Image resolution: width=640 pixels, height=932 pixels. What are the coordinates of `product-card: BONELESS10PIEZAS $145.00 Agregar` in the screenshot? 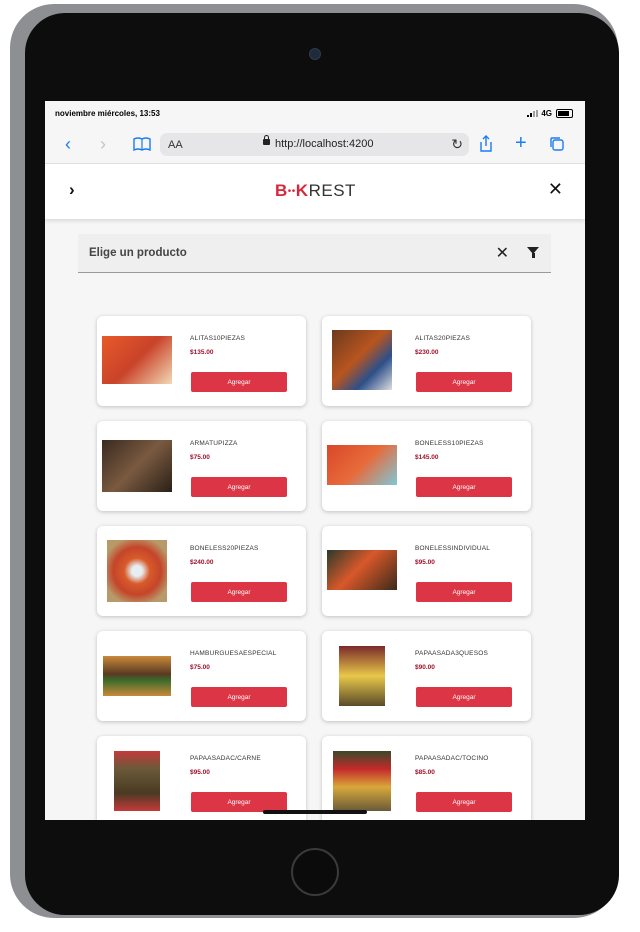 It's located at (426, 466).